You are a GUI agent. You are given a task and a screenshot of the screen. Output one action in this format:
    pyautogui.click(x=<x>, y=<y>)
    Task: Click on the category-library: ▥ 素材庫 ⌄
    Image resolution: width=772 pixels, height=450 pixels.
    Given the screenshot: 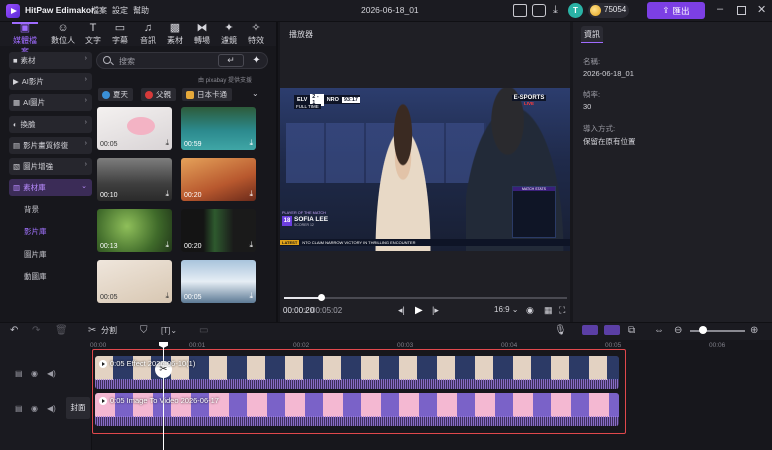 What is the action you would take?
    pyautogui.click(x=50, y=187)
    